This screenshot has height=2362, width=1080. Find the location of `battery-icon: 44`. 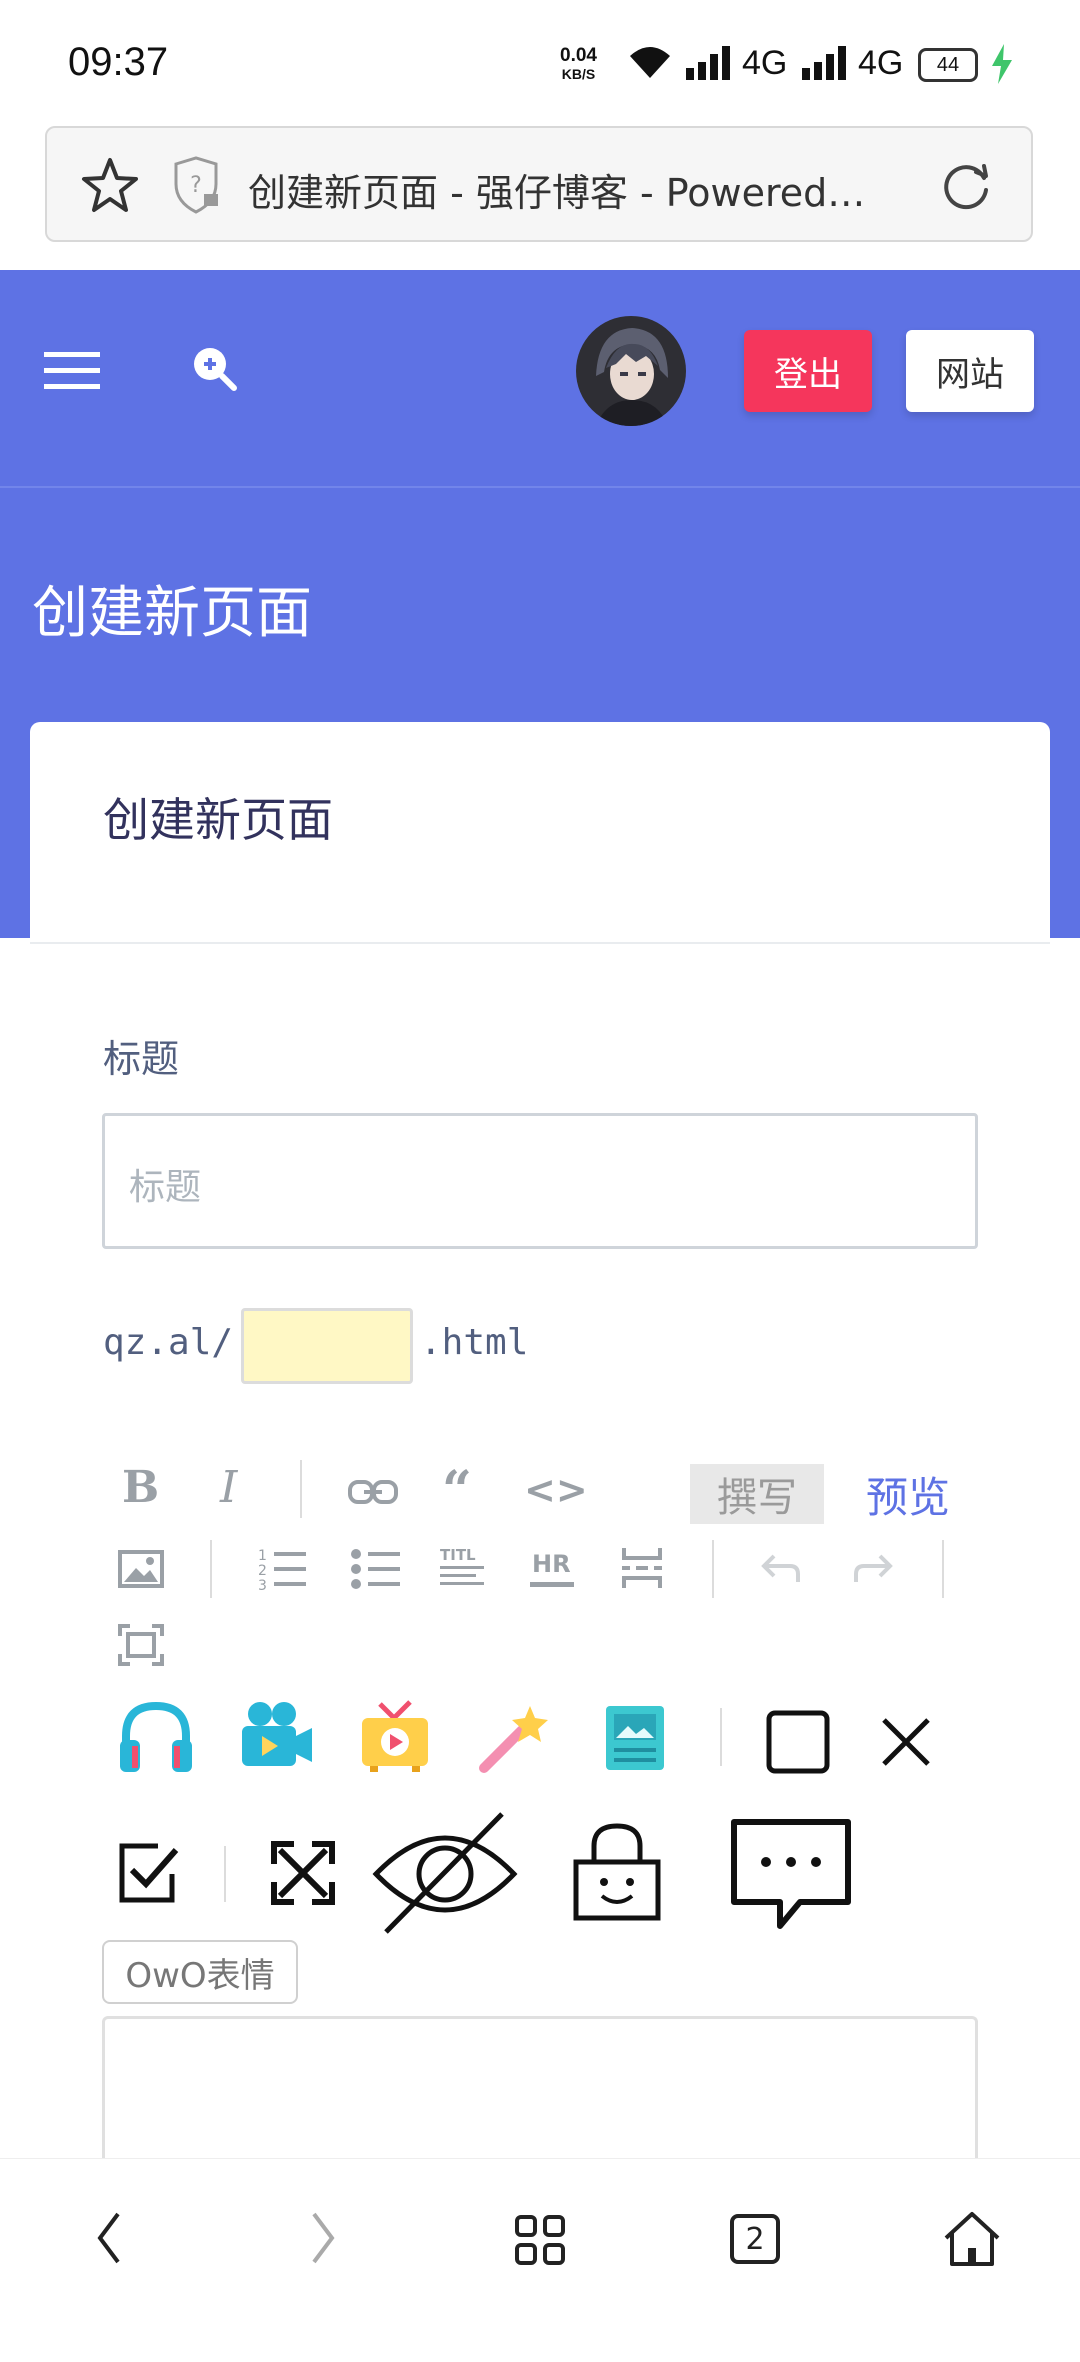

battery-icon: 44 is located at coordinates (948, 65).